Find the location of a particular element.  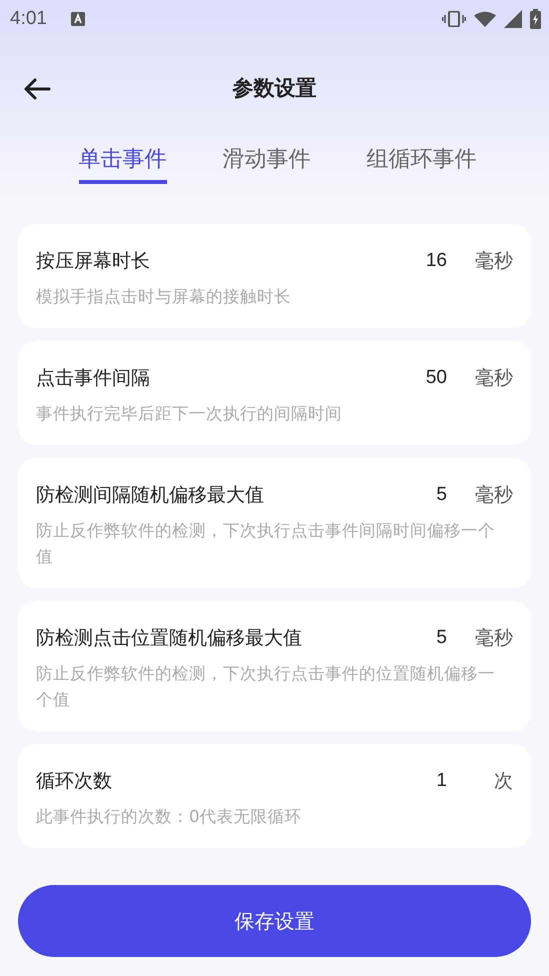

keyboard-notification-icon is located at coordinates (77, 19).